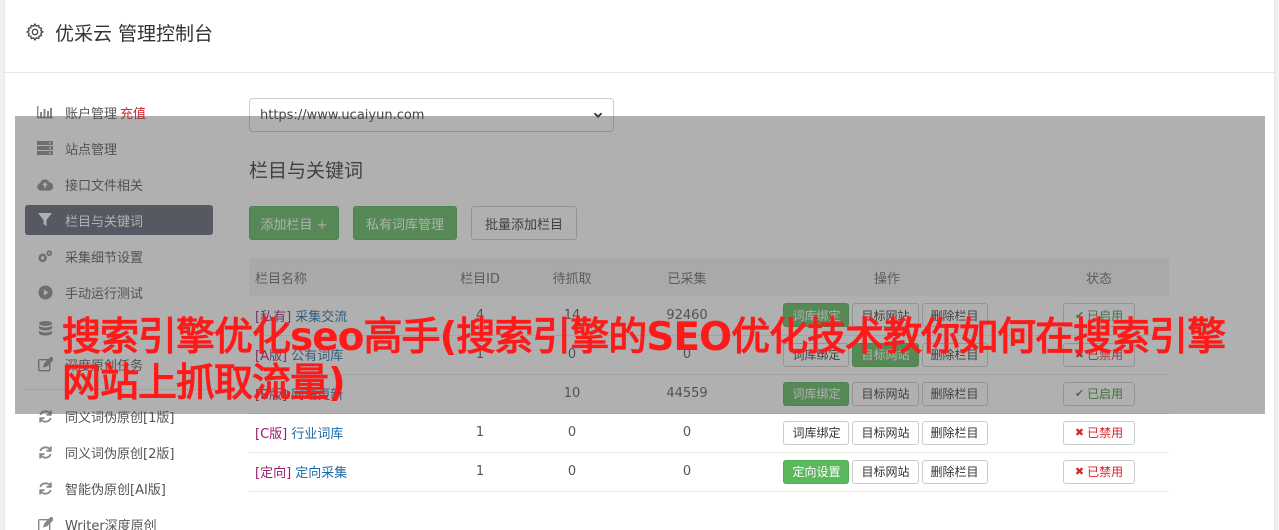  What do you see at coordinates (111, 524) in the screenshot?
I see `sidebar-item-label: Writer深度原创` at bounding box center [111, 524].